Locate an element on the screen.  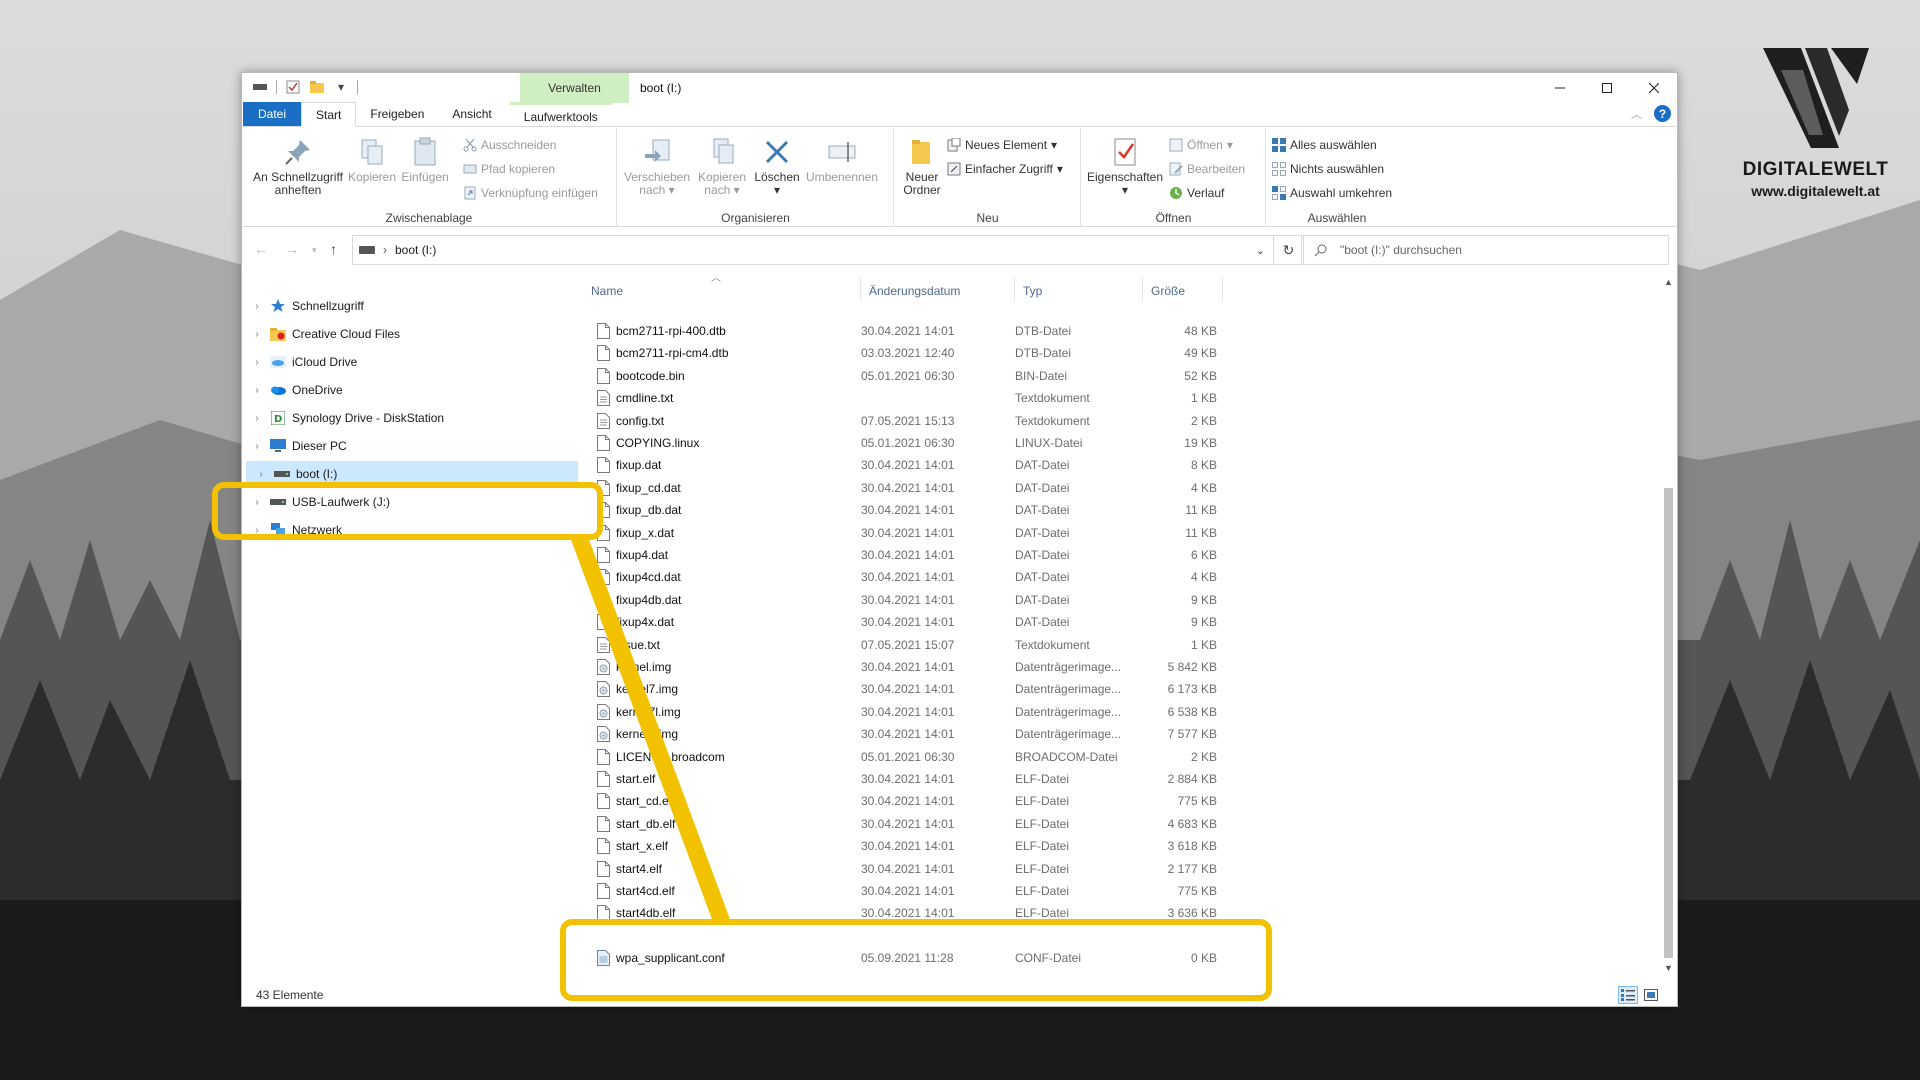
paste-button: Einfügen is located at coordinates (425, 160).